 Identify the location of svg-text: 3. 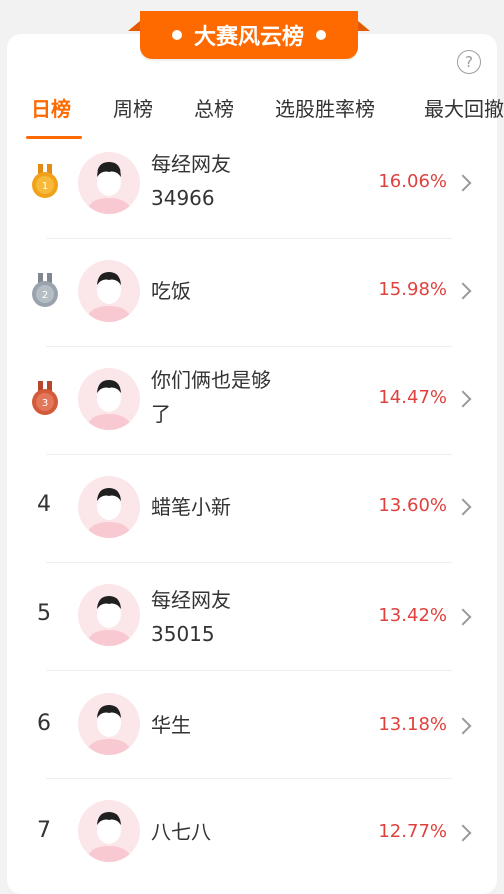
(45, 403).